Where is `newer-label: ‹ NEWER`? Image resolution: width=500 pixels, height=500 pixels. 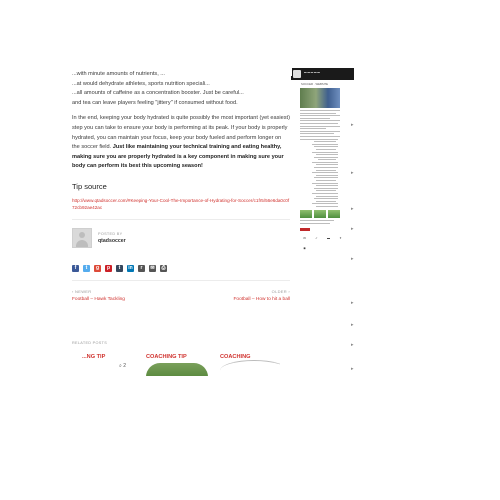
newer-label: ‹ NEWER is located at coordinates (82, 291).